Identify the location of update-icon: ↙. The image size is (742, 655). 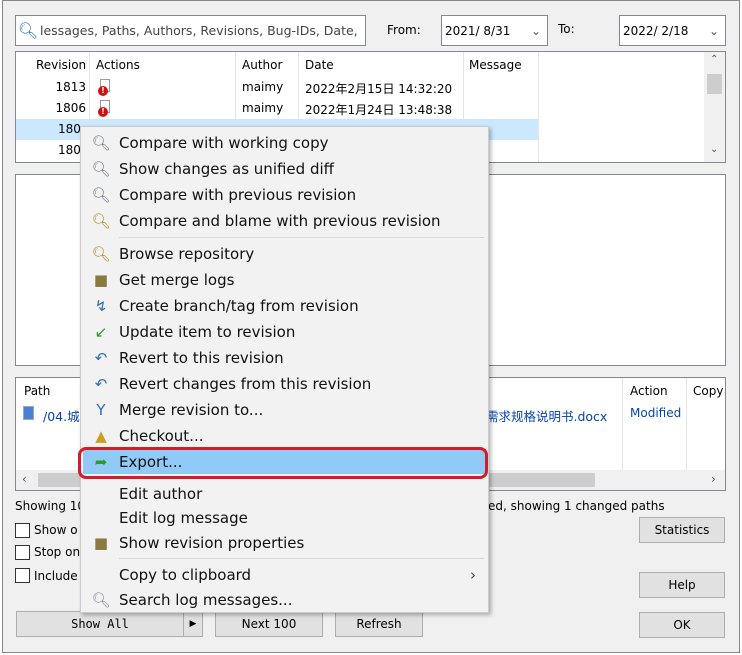
(101, 331).